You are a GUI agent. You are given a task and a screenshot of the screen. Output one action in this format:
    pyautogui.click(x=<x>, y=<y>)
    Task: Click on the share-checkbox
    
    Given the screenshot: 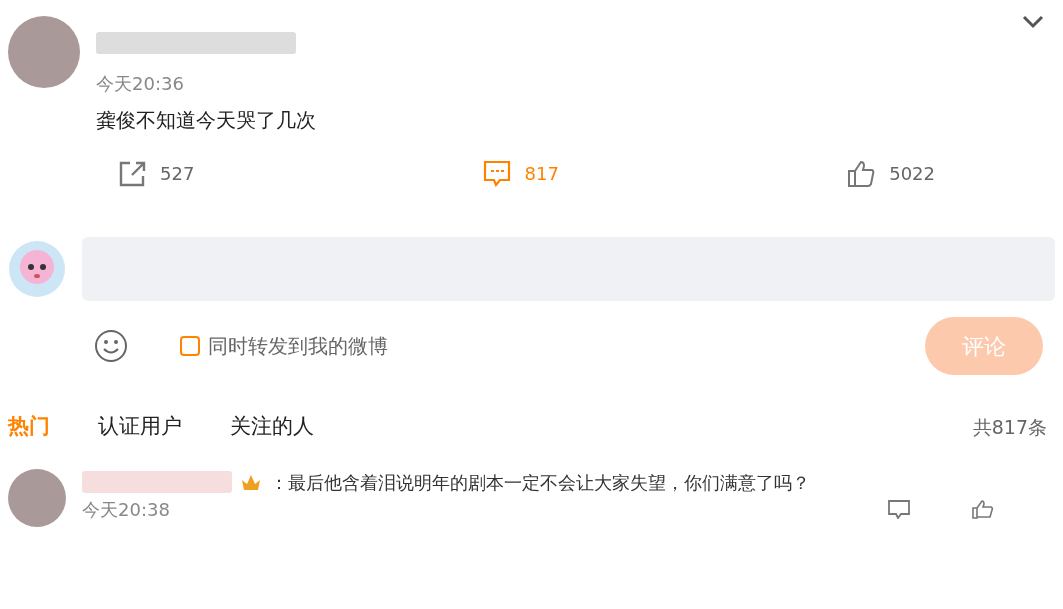 What is the action you would take?
    pyautogui.click(x=190, y=346)
    